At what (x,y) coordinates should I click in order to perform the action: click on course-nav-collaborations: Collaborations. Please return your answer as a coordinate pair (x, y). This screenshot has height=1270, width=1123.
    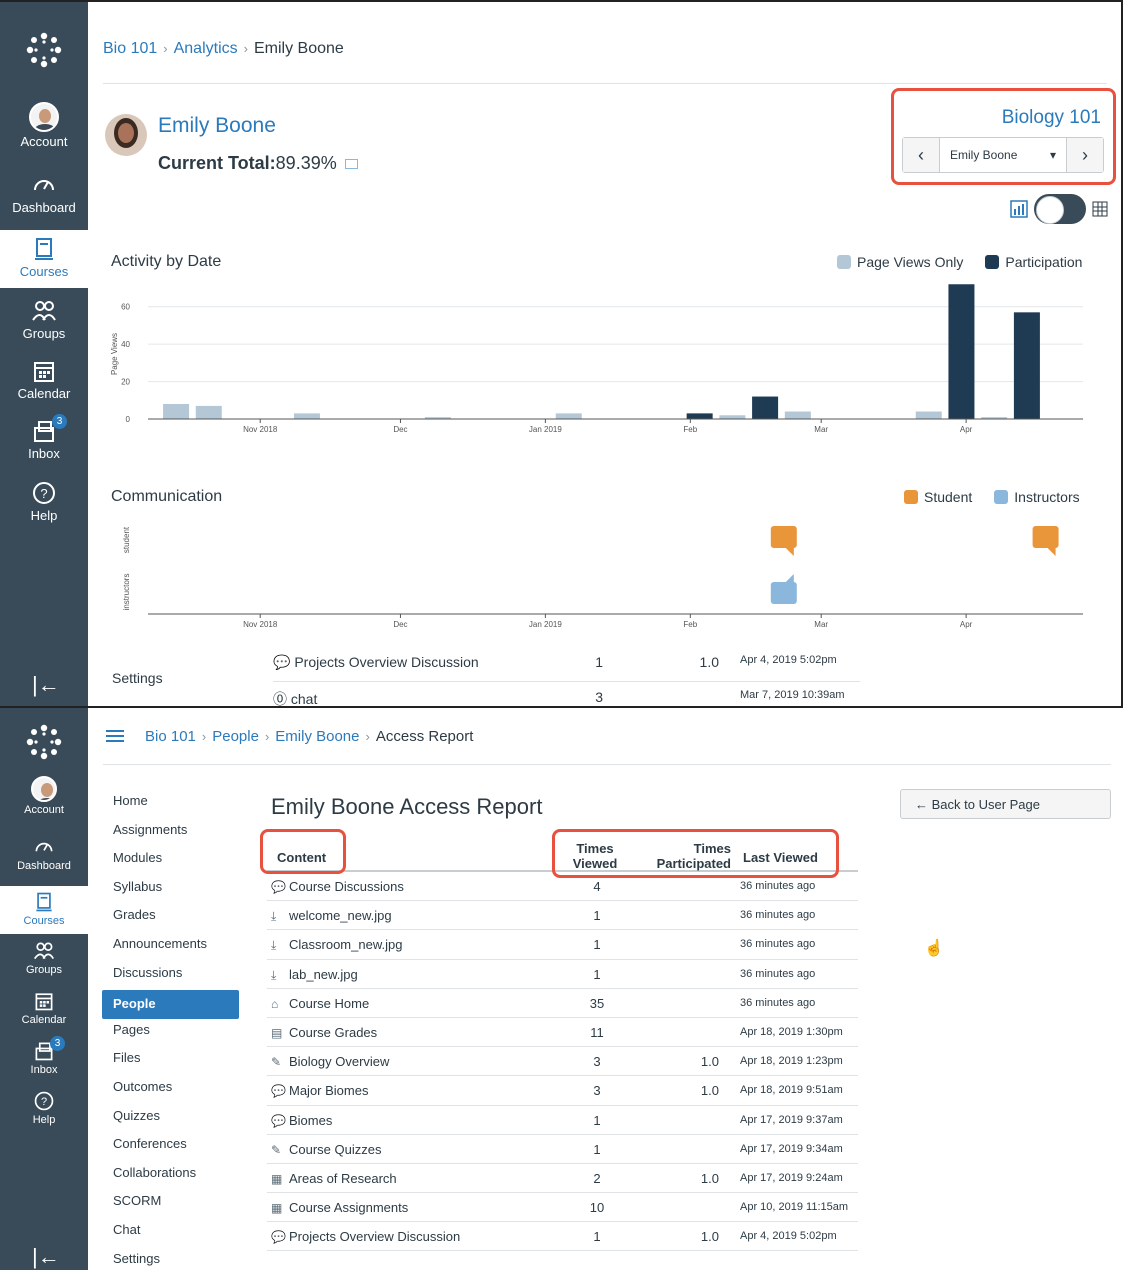
    Looking at the image, I should click on (170, 1176).